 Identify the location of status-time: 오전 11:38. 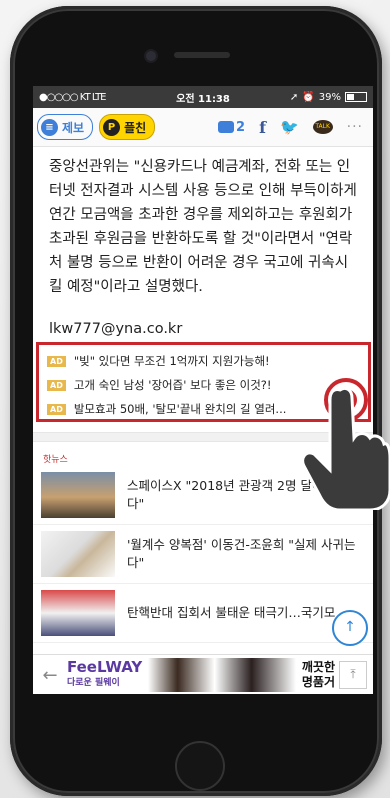
(203, 99).